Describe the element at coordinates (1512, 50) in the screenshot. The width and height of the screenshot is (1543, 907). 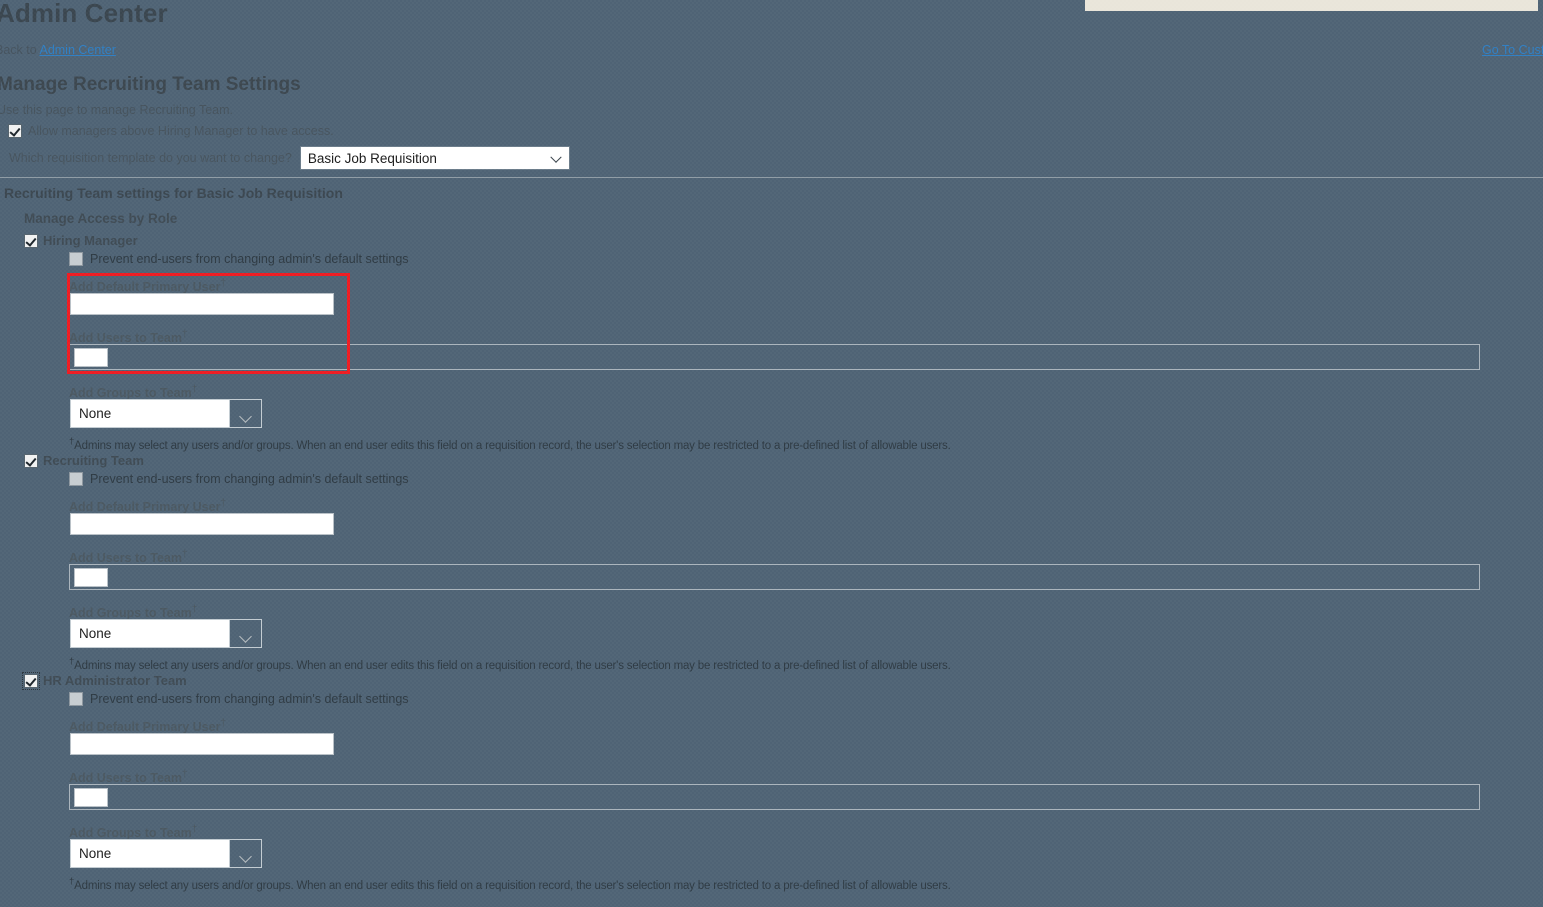
I see `go-to-customize-application-security-link: Go To Customize Application Security` at that location.